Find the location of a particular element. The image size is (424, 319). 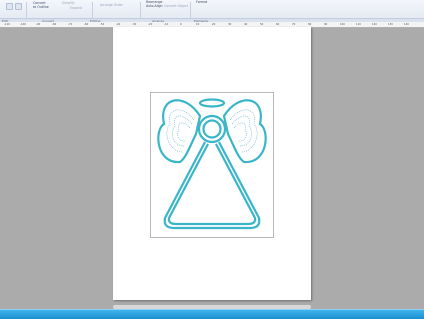

ruler-tick-label: 90 is located at coordinates (326, 24).